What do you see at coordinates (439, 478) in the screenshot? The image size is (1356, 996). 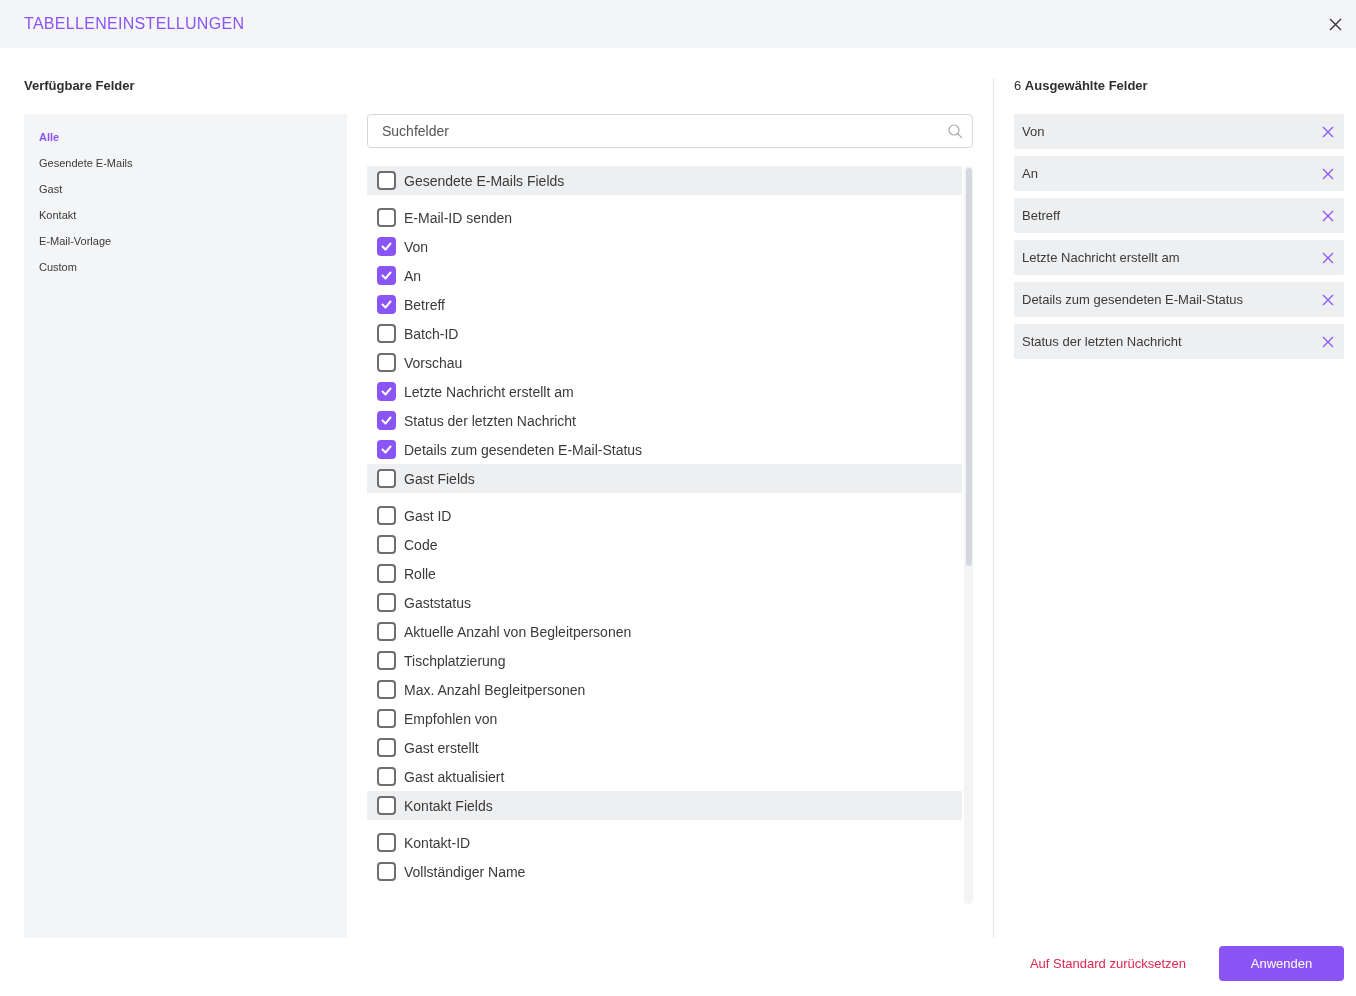 I see `group-label: Gast Fields` at bounding box center [439, 478].